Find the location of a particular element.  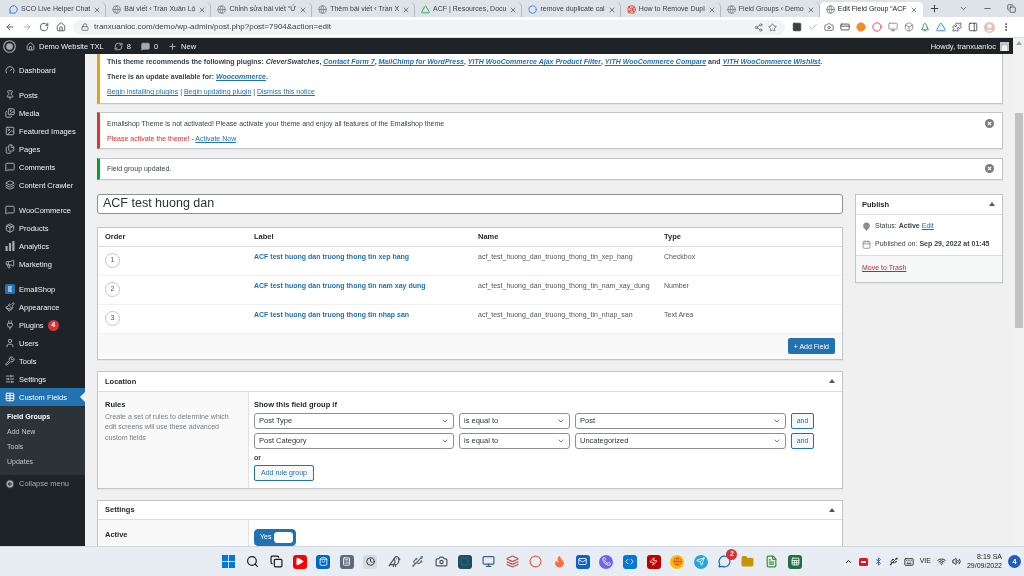

bluetooth-icon is located at coordinates (878, 561).